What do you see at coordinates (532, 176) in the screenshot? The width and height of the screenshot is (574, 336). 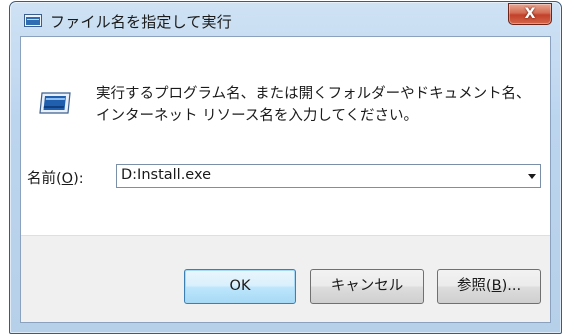 I see `chevron-down-icon` at bounding box center [532, 176].